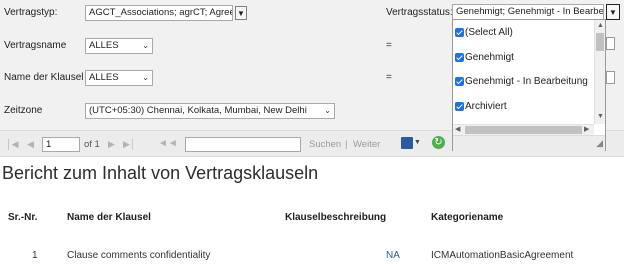 This screenshot has width=624, height=264. I want to click on previous-page-icon: ◀, so click(30, 144).